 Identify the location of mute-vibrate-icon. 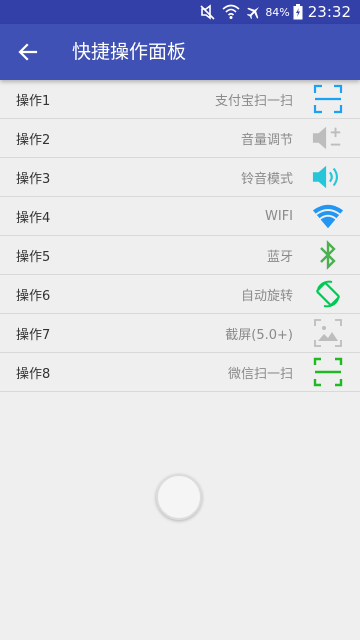
(208, 12).